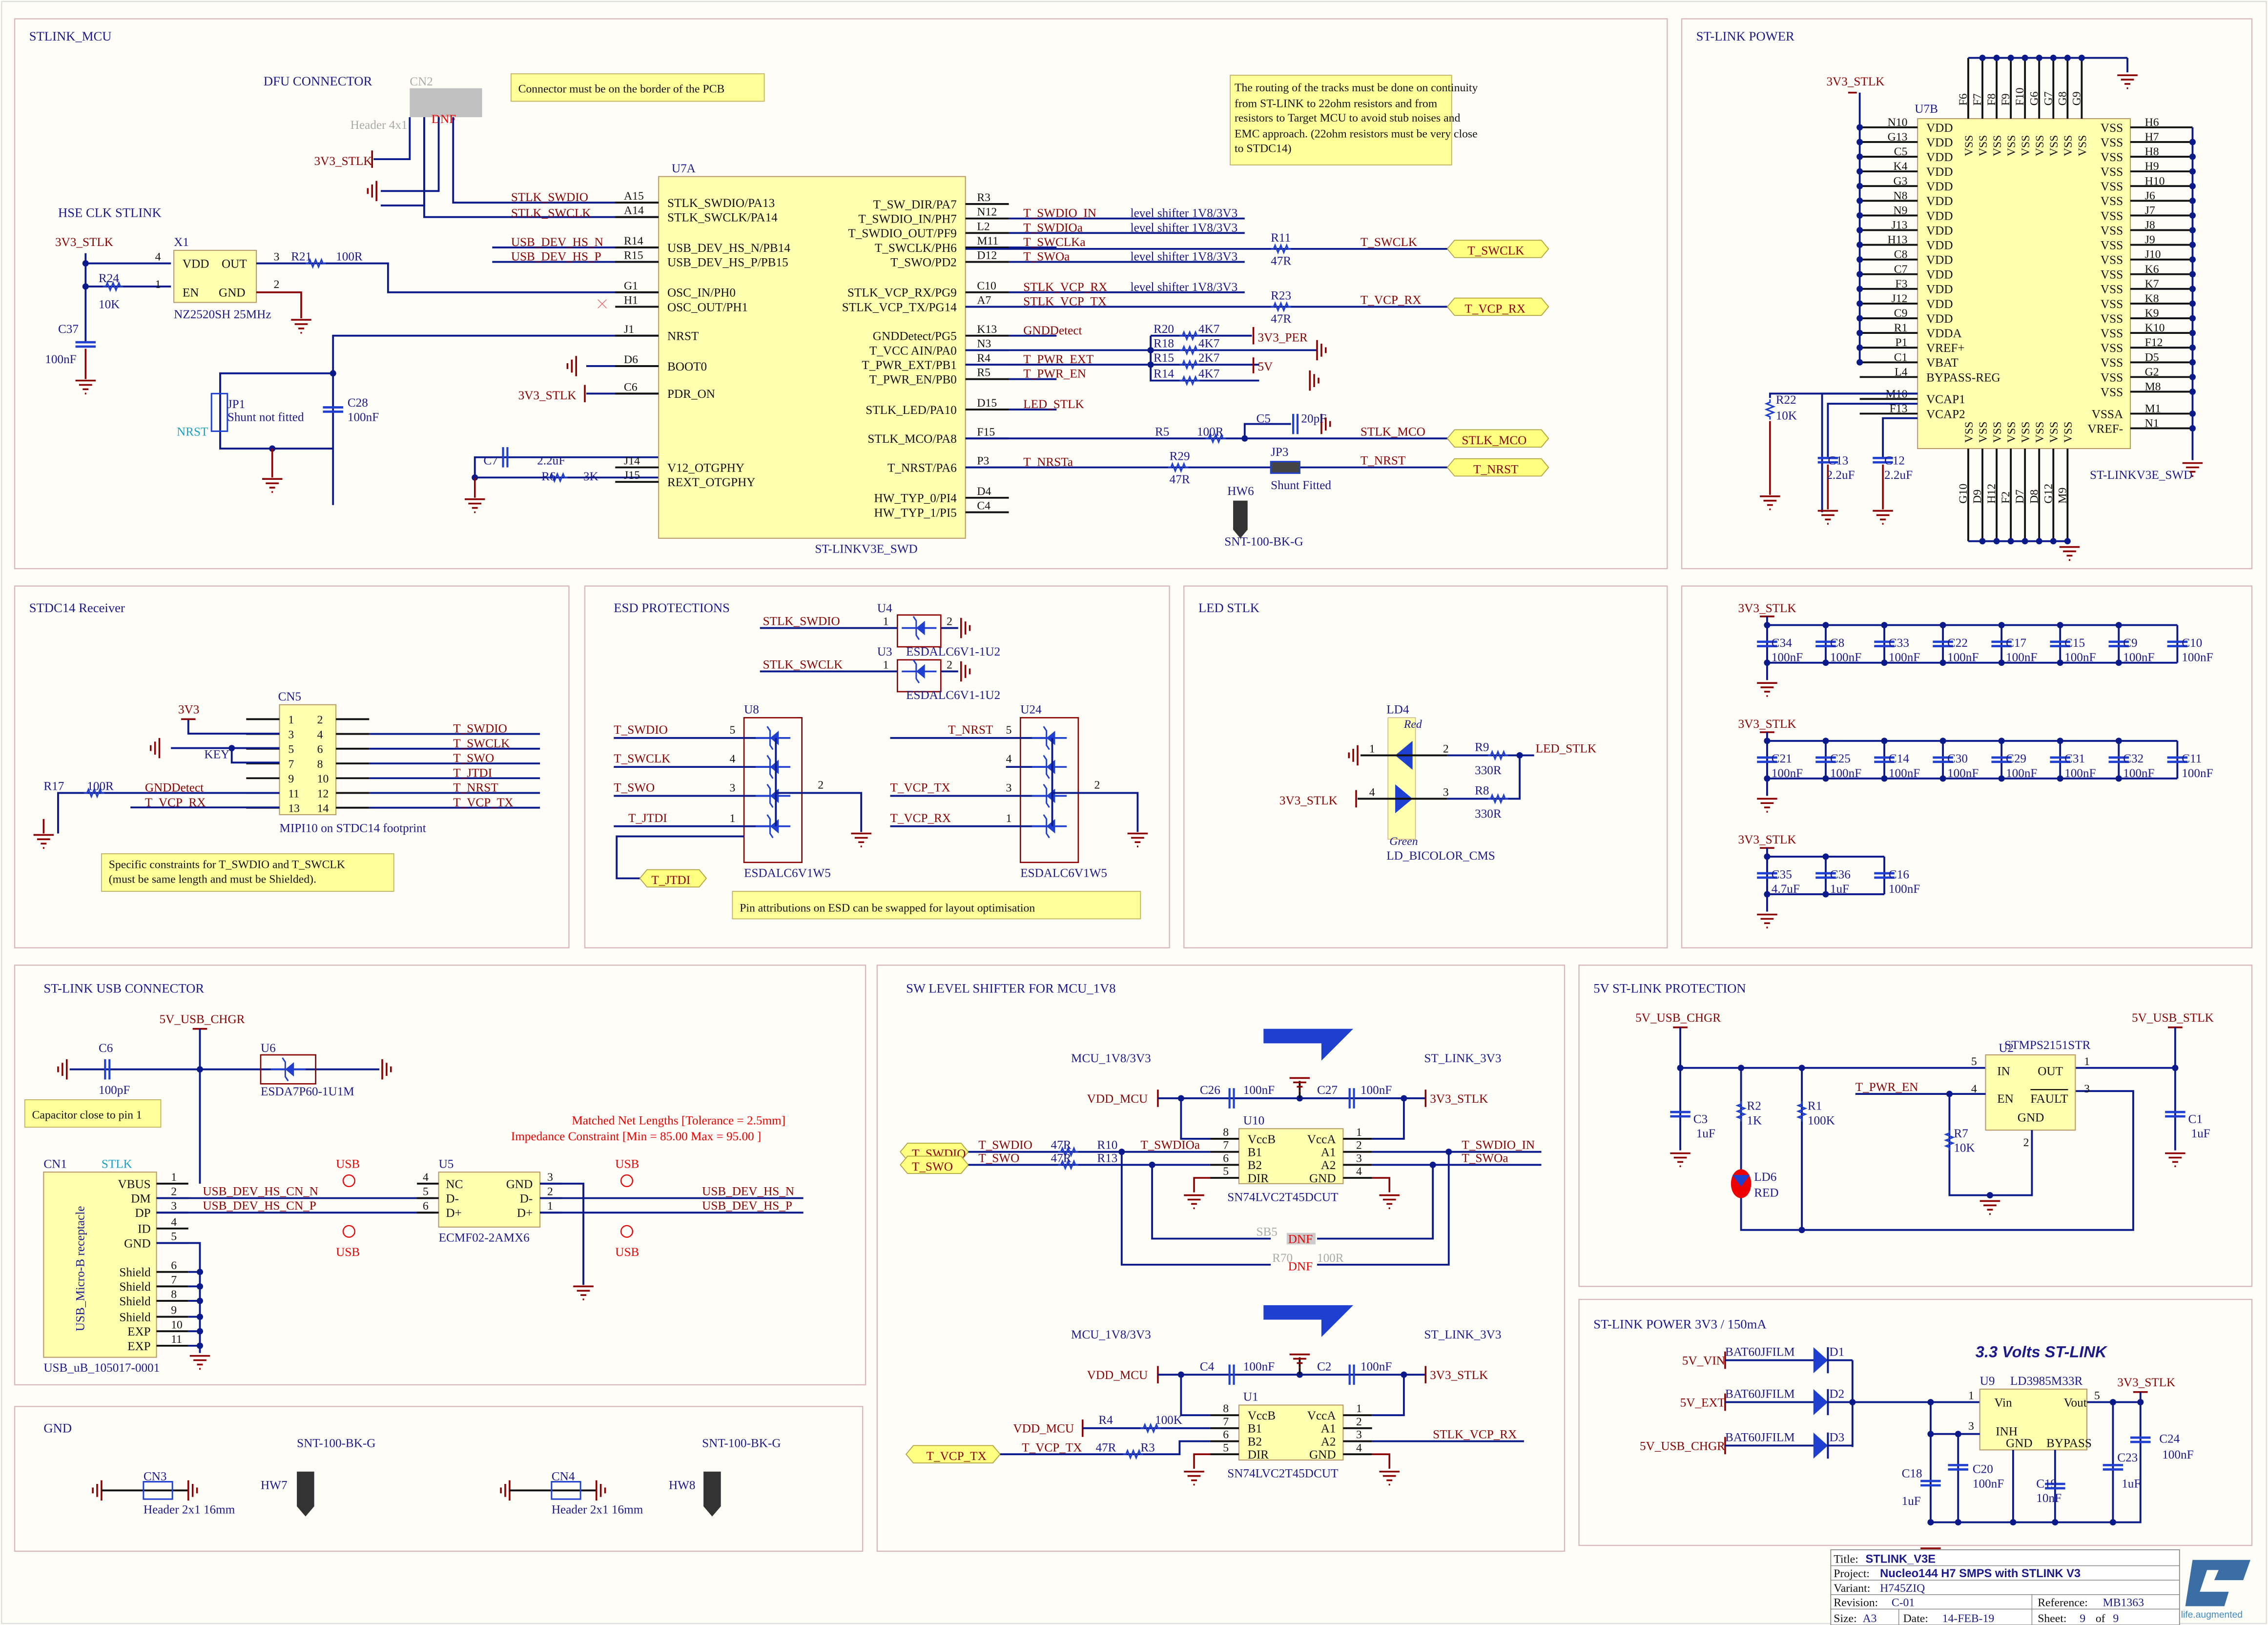 Image resolution: width=2268 pixels, height=1625 pixels. Describe the element at coordinates (1498, 249) in the screenshot. I see `port-t-swclk: T_SWCLK` at that location.